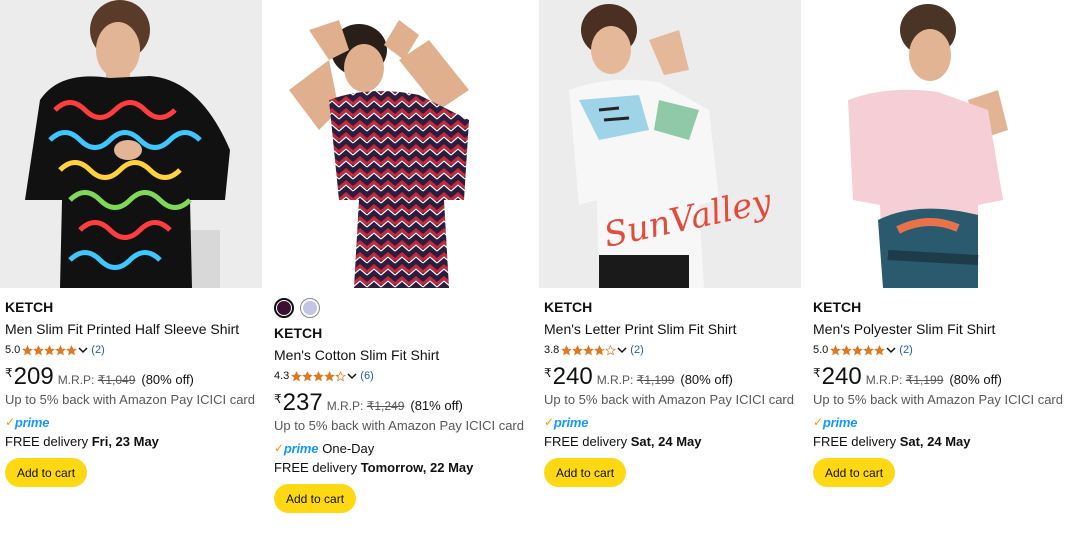 The width and height of the screenshot is (1070, 544). I want to click on rating-count-link: (6), so click(366, 376).